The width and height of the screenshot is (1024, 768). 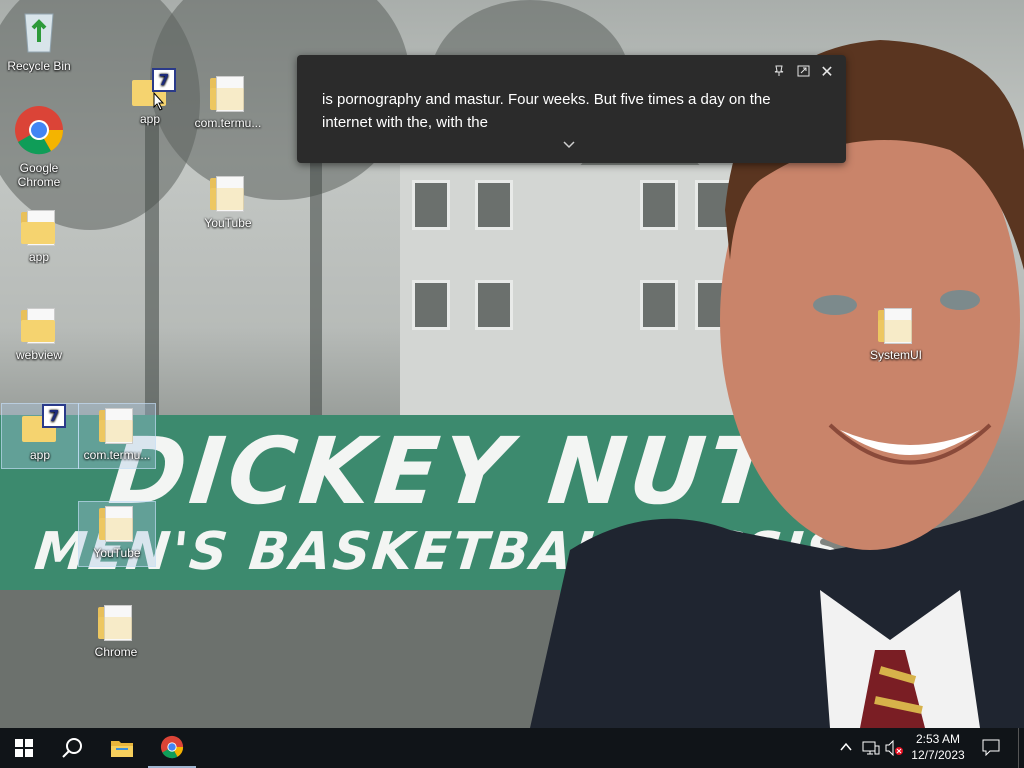 I want to click on chrome-folder-icon: Chrome, so click(x=116, y=631).